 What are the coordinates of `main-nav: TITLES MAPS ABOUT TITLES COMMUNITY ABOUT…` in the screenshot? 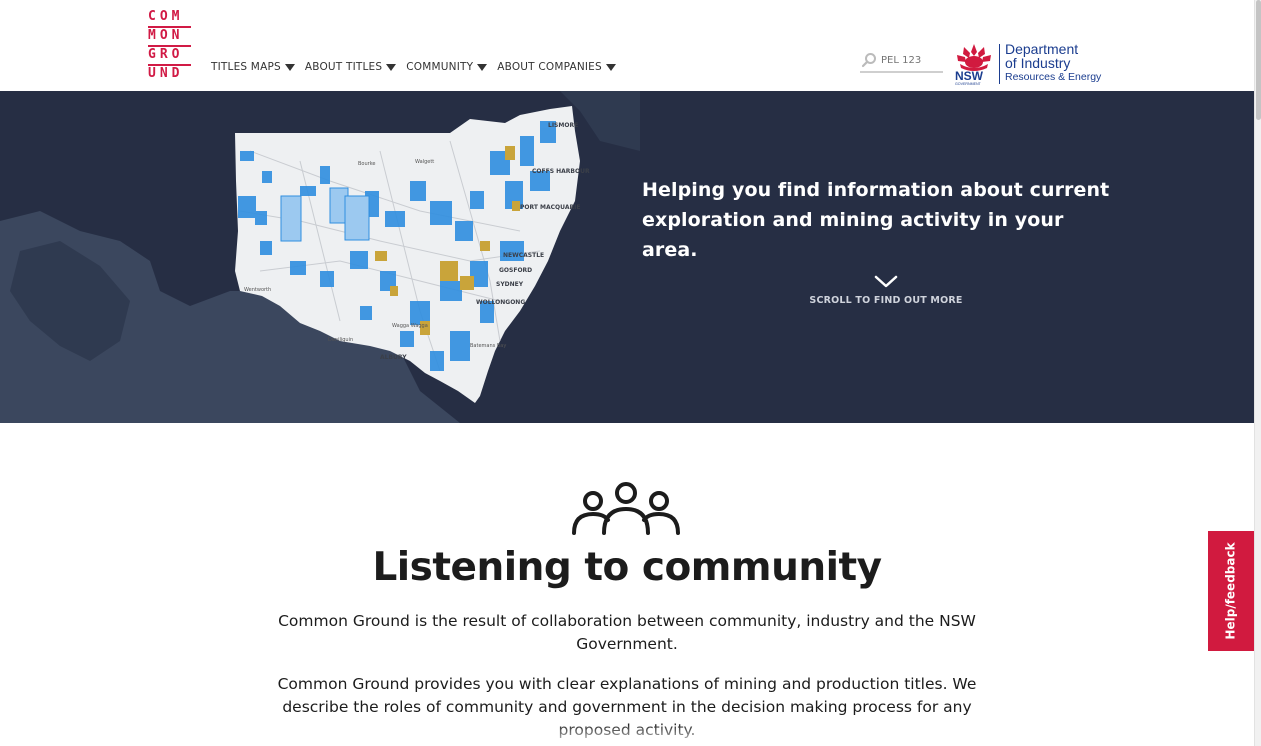 It's located at (413, 67).